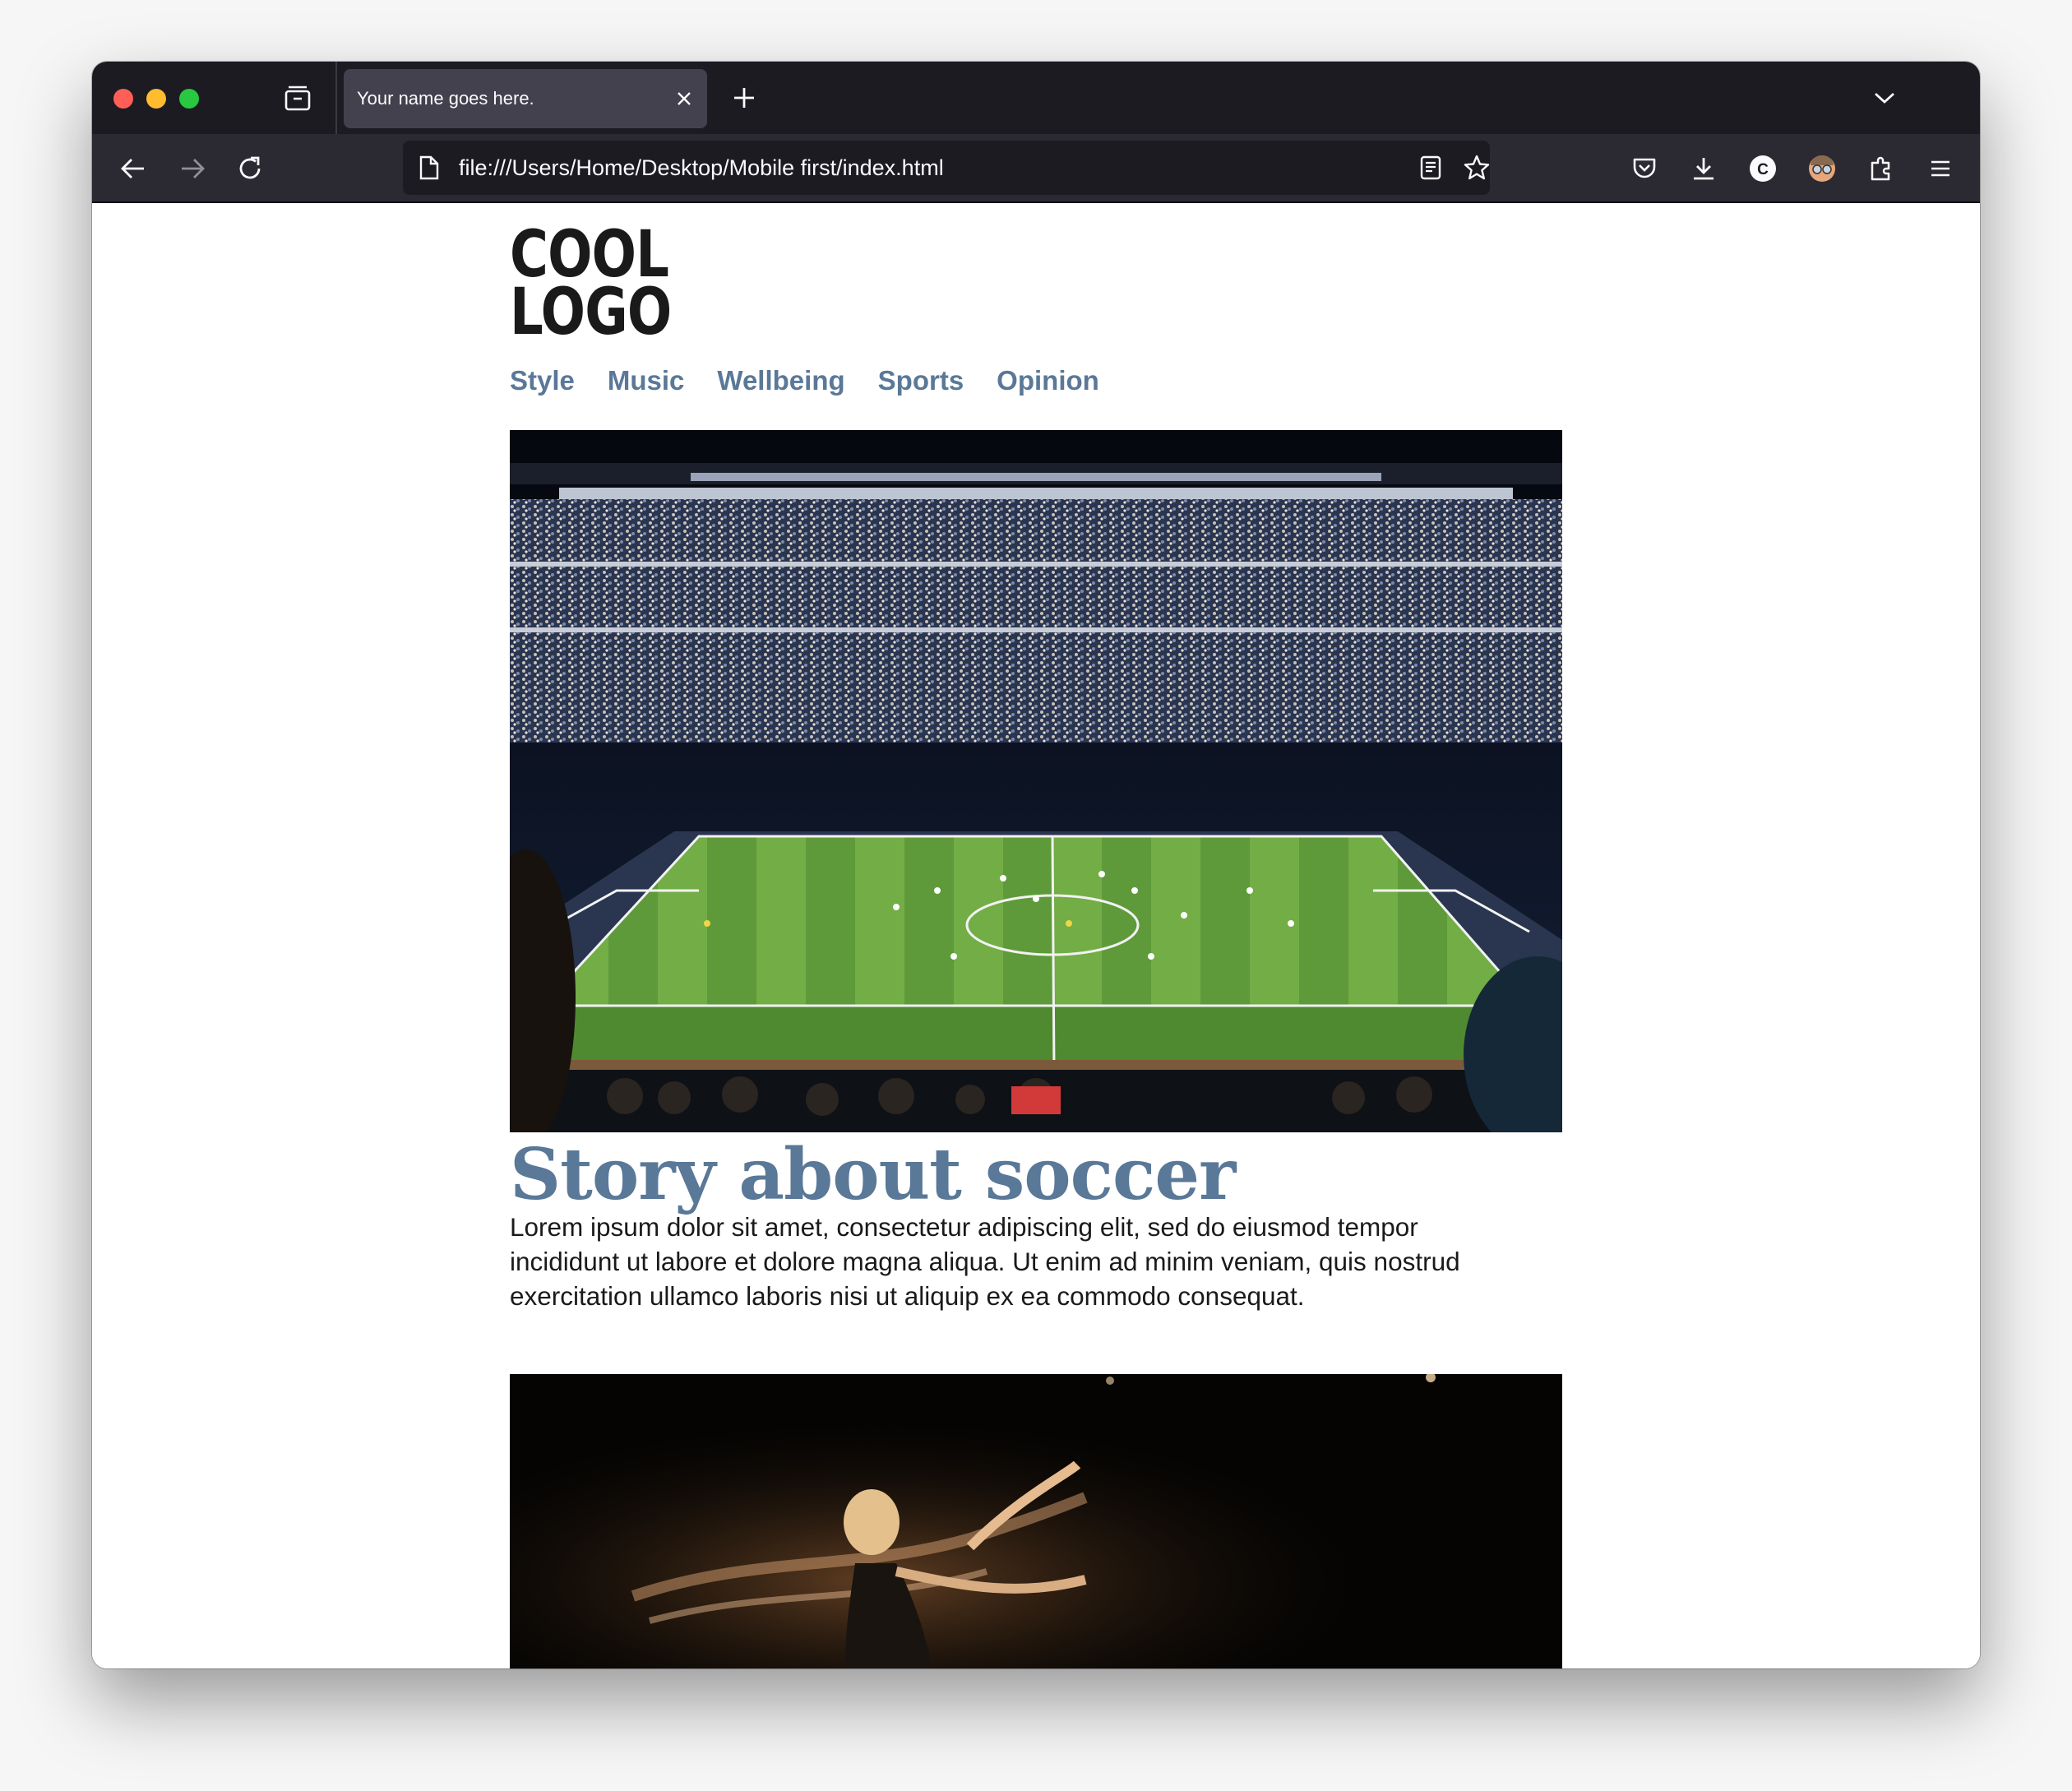 This screenshot has height=1791, width=2072. What do you see at coordinates (1940, 168) in the screenshot?
I see `menu-icon` at bounding box center [1940, 168].